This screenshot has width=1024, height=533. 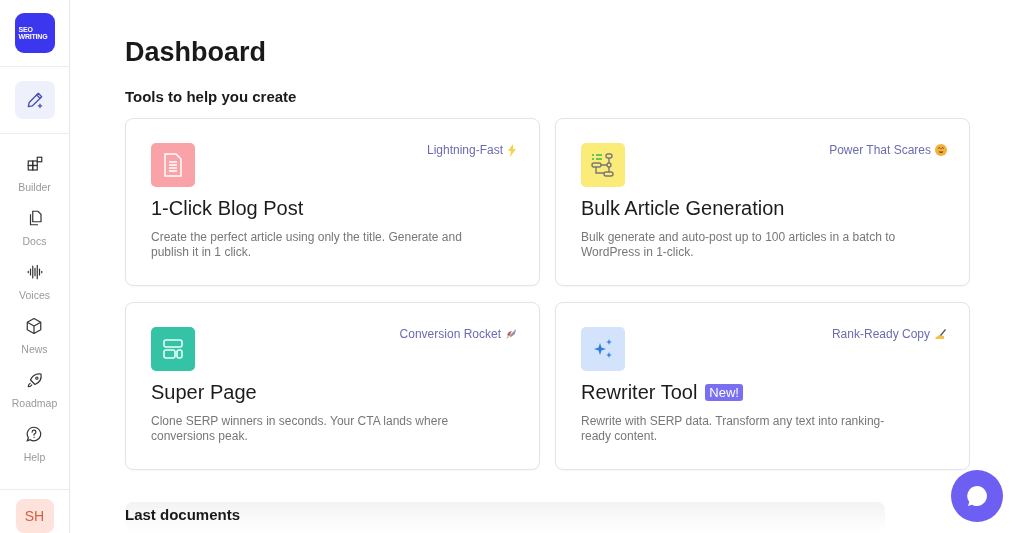 What do you see at coordinates (34, 390) in the screenshot?
I see `nav-item: Roadmap` at bounding box center [34, 390].